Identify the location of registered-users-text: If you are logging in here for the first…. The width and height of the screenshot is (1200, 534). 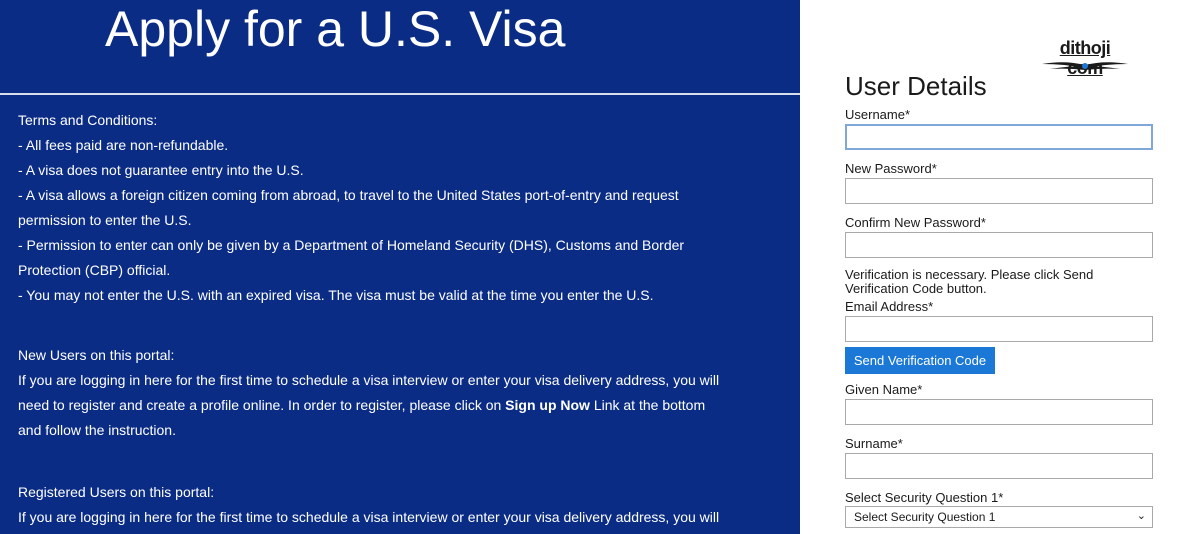
(369, 517).